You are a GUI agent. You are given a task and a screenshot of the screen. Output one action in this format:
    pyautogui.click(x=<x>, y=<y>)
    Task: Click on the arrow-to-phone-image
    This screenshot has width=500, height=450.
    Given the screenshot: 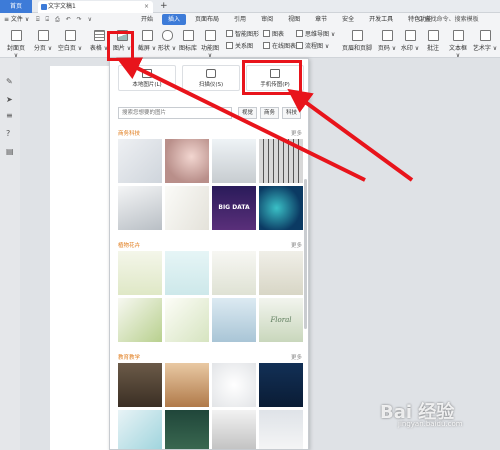 What is the action you would take?
    pyautogui.click(x=350, y=135)
    